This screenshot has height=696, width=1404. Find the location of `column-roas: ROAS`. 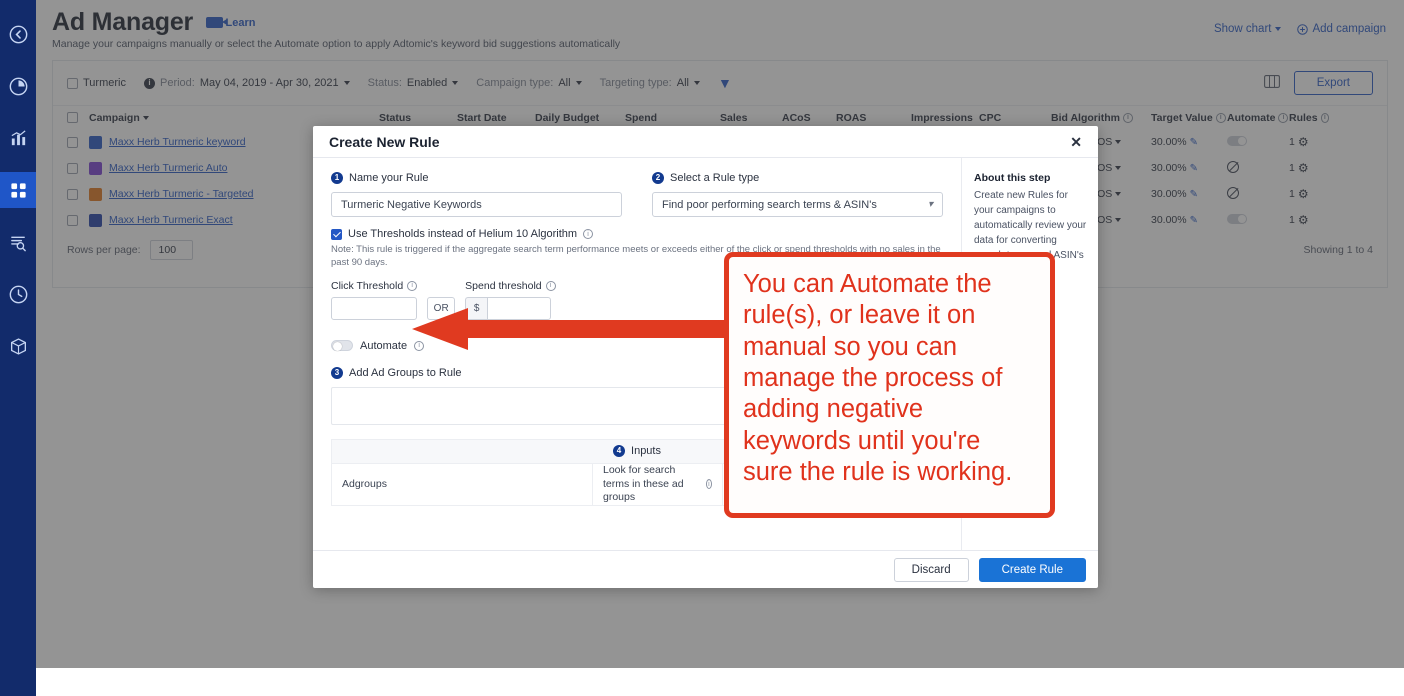

column-roas: ROAS is located at coordinates (873, 118).